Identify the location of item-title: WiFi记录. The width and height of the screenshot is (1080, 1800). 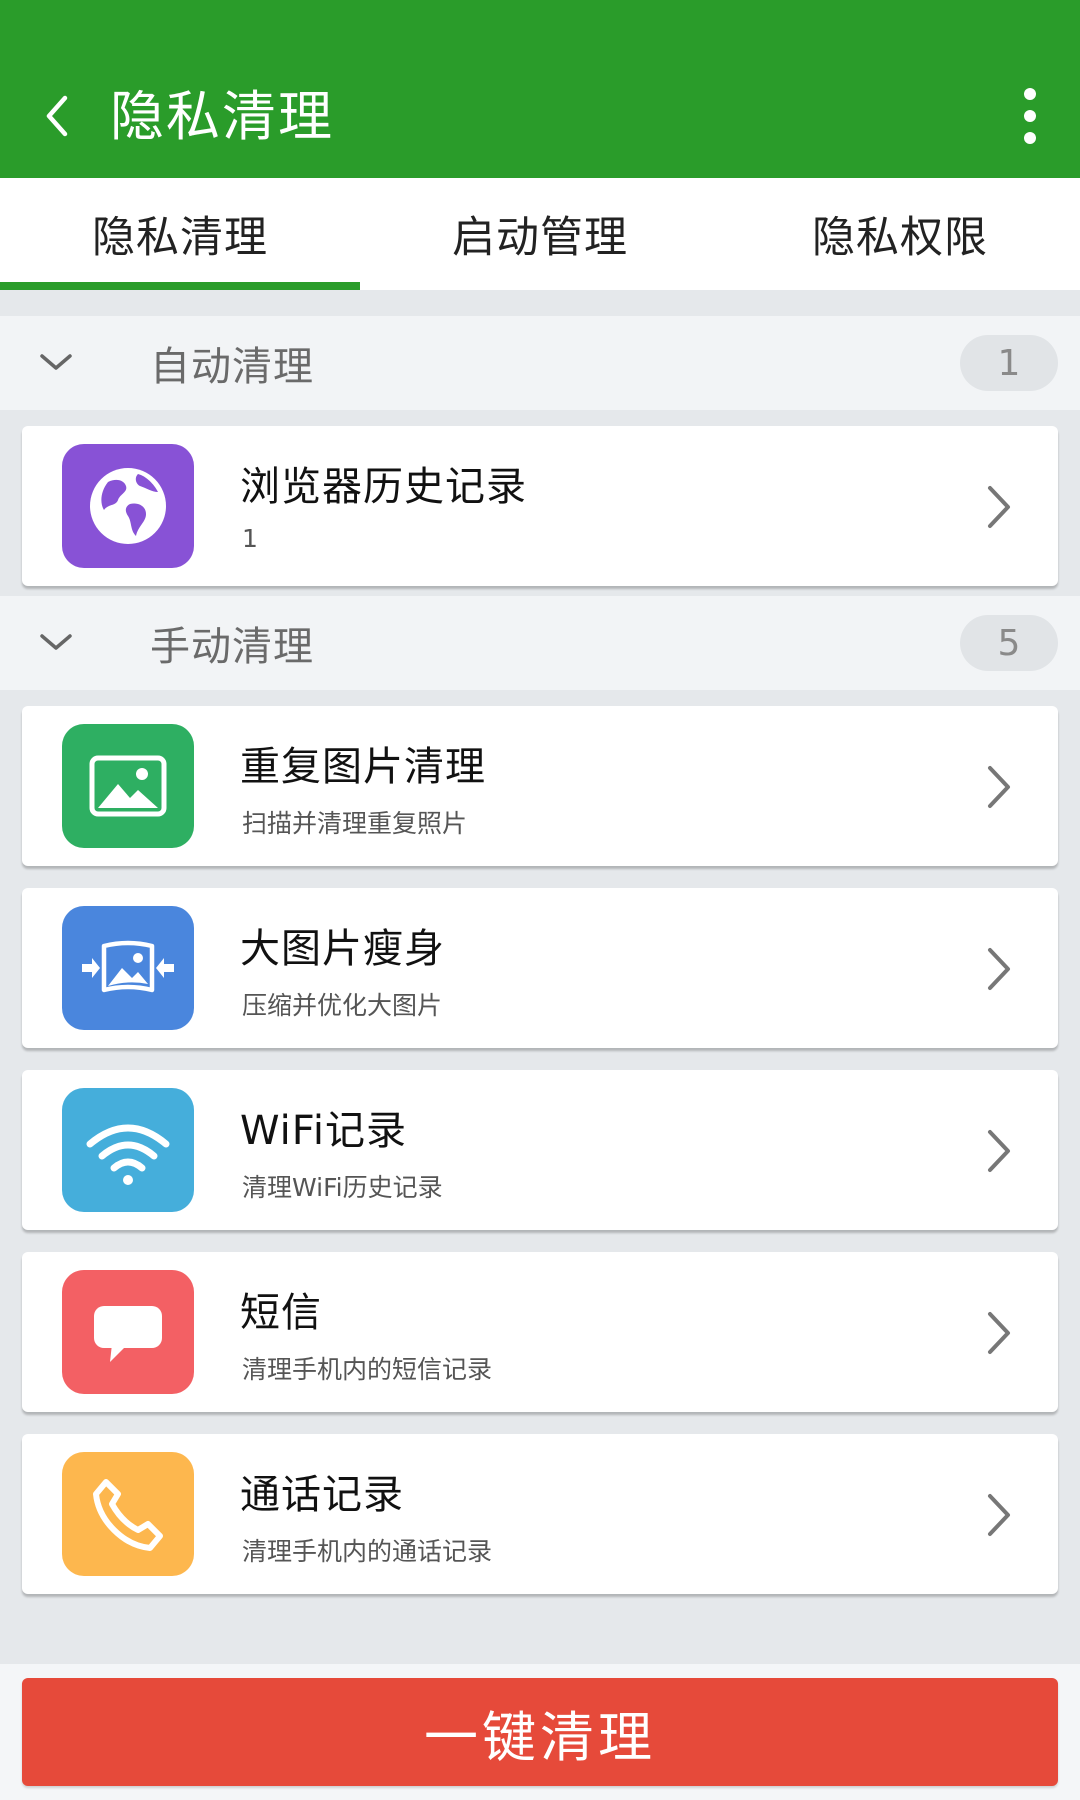
(323, 1131).